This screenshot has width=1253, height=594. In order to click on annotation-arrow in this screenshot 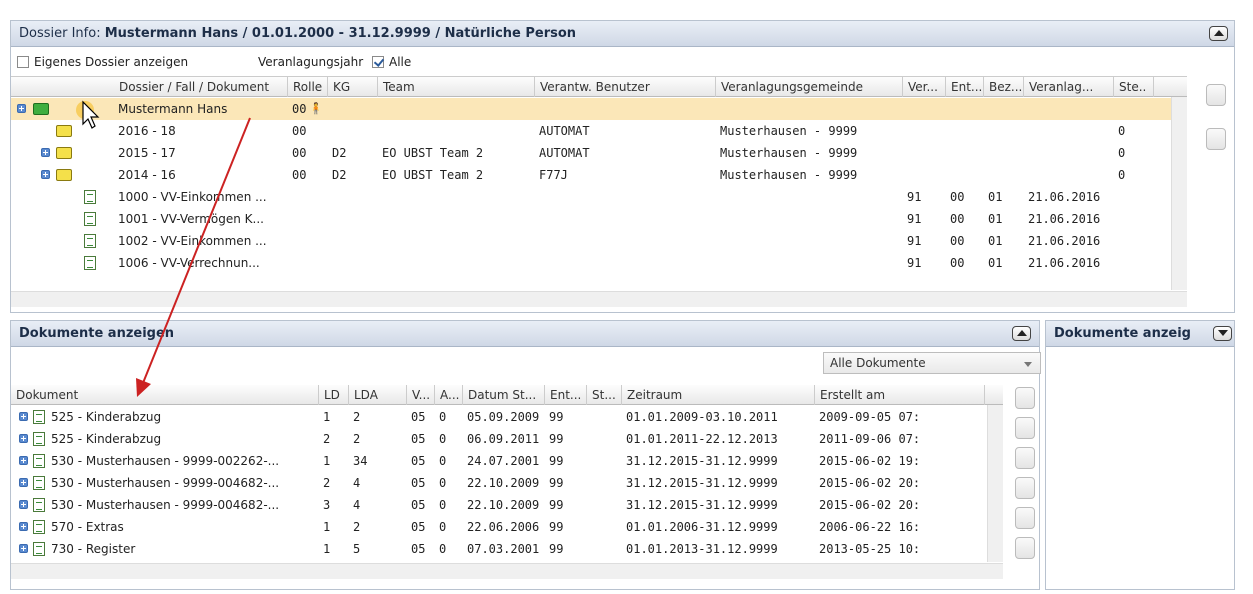, I will do `click(193, 257)`.